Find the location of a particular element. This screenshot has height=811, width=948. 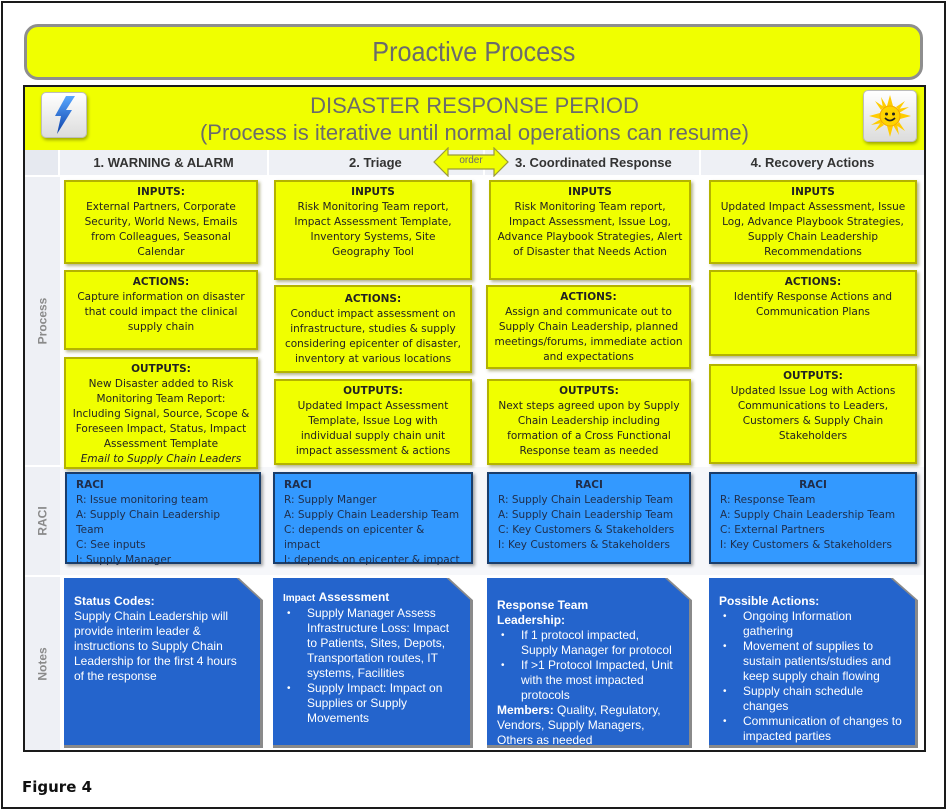

phase-header-coordinated-response: 3. Coordinated Response is located at coordinates (593, 162).